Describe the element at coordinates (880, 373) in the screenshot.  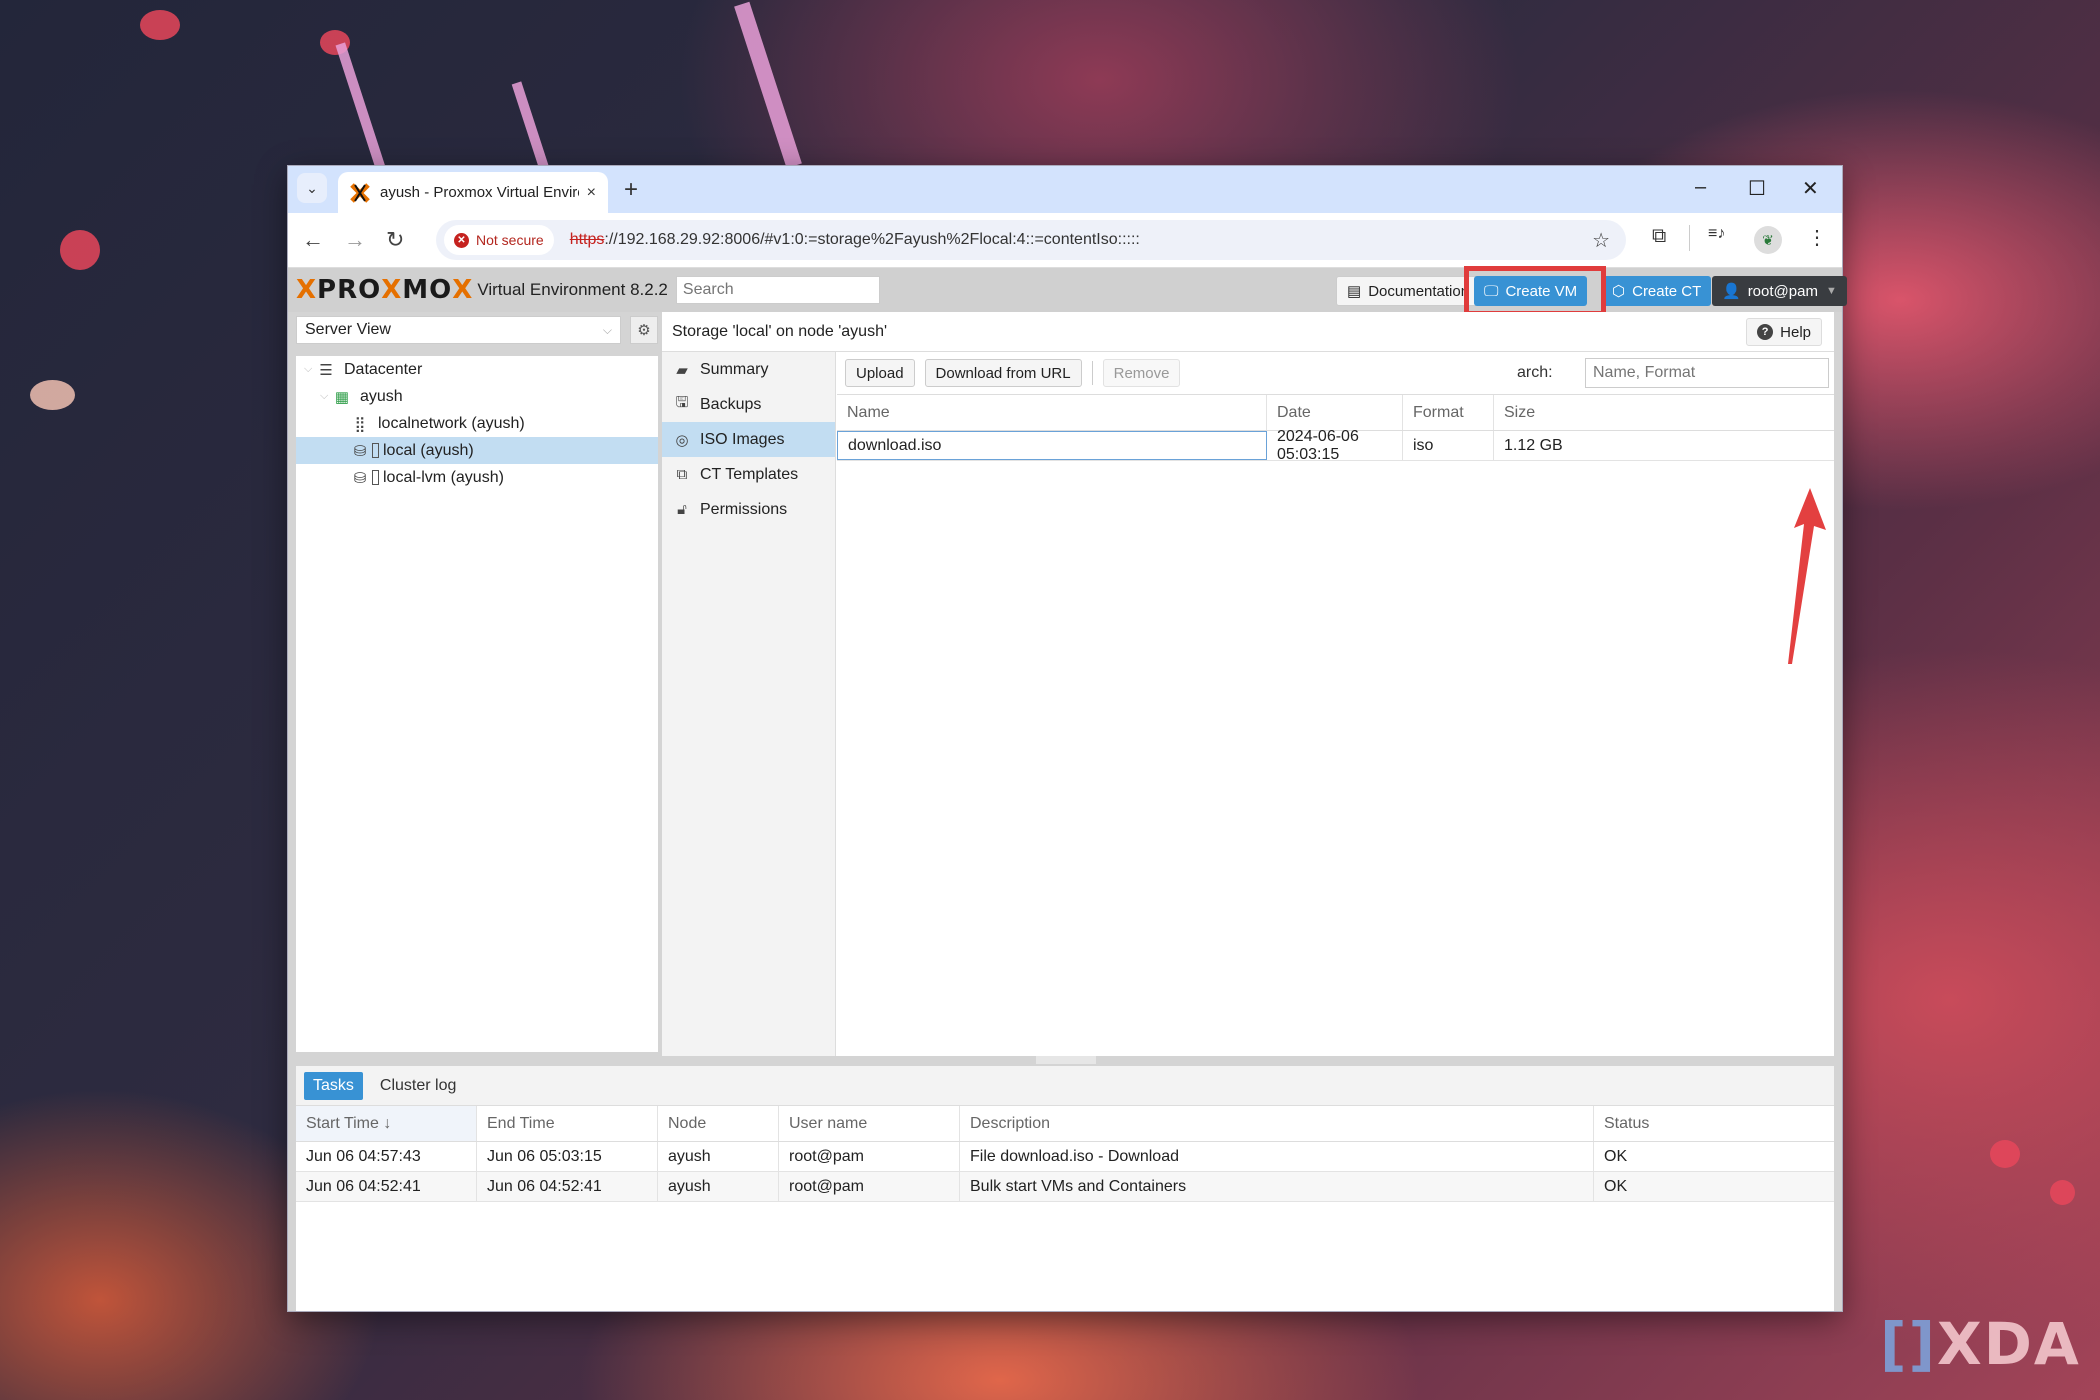
I see `upload-button: Upload` at that location.